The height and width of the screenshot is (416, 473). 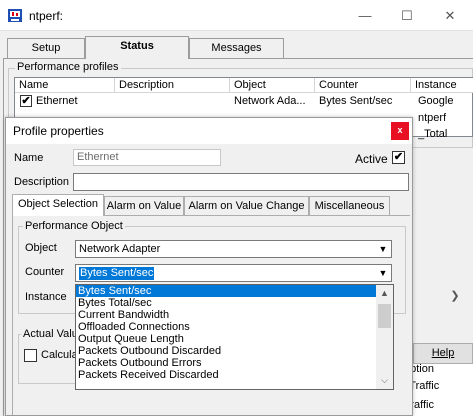 I want to click on tab-messages: Messages, so click(x=236, y=48).